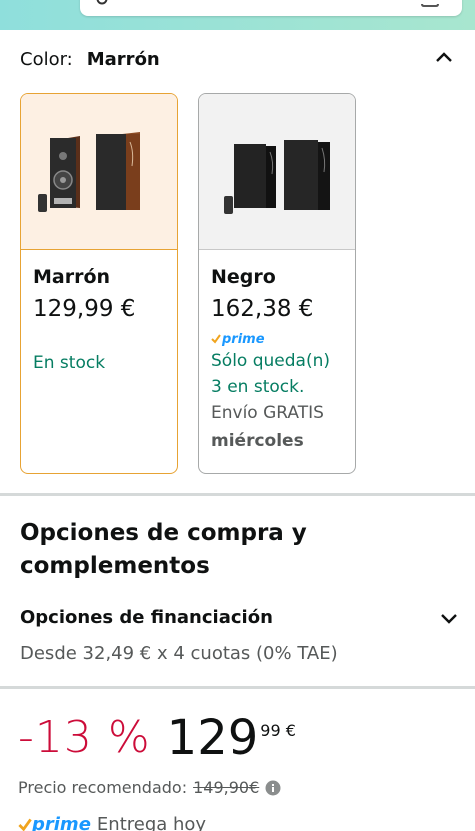 This screenshot has height=831, width=475. What do you see at coordinates (179, 653) in the screenshot?
I see `financing-subtitle: Desde 32,49 € x 4 cuotas (0% TAE)` at bounding box center [179, 653].